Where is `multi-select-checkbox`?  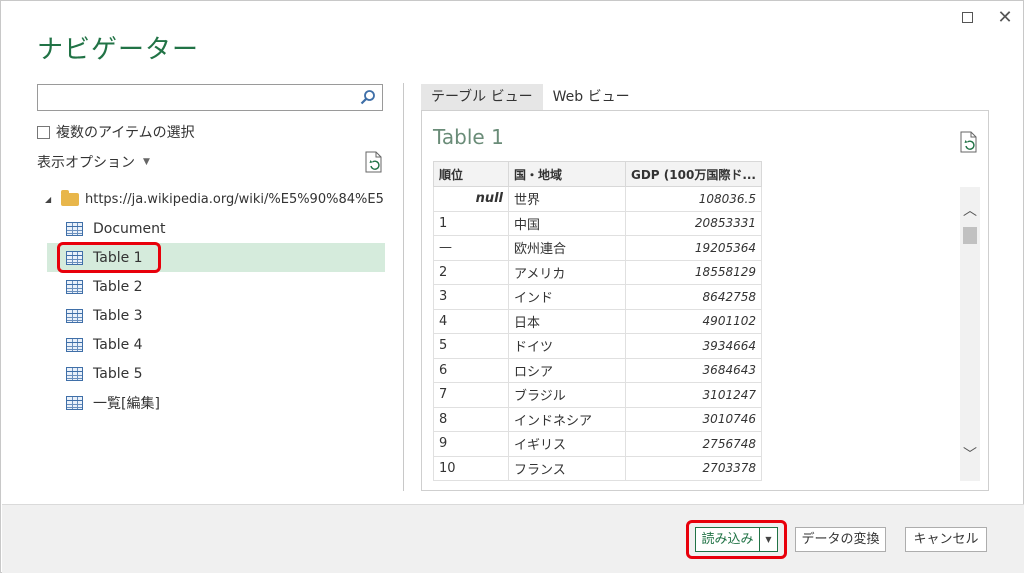
multi-select-checkbox is located at coordinates (43, 132).